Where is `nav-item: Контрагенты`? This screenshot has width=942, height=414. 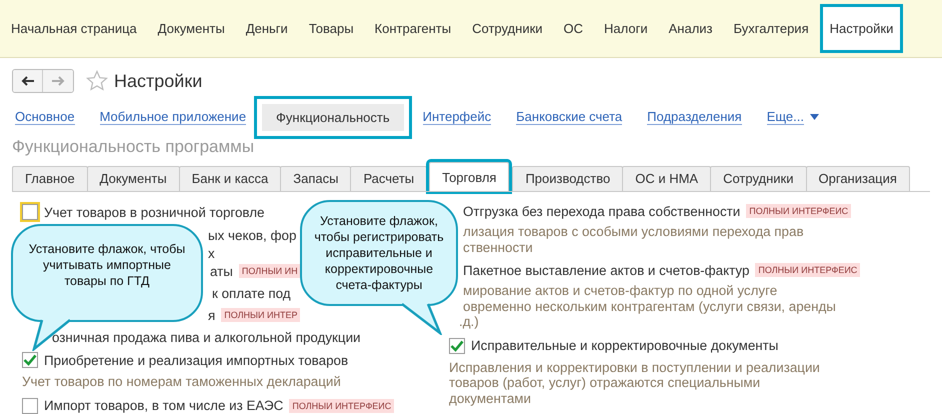
nav-item: Контрагенты is located at coordinates (413, 28).